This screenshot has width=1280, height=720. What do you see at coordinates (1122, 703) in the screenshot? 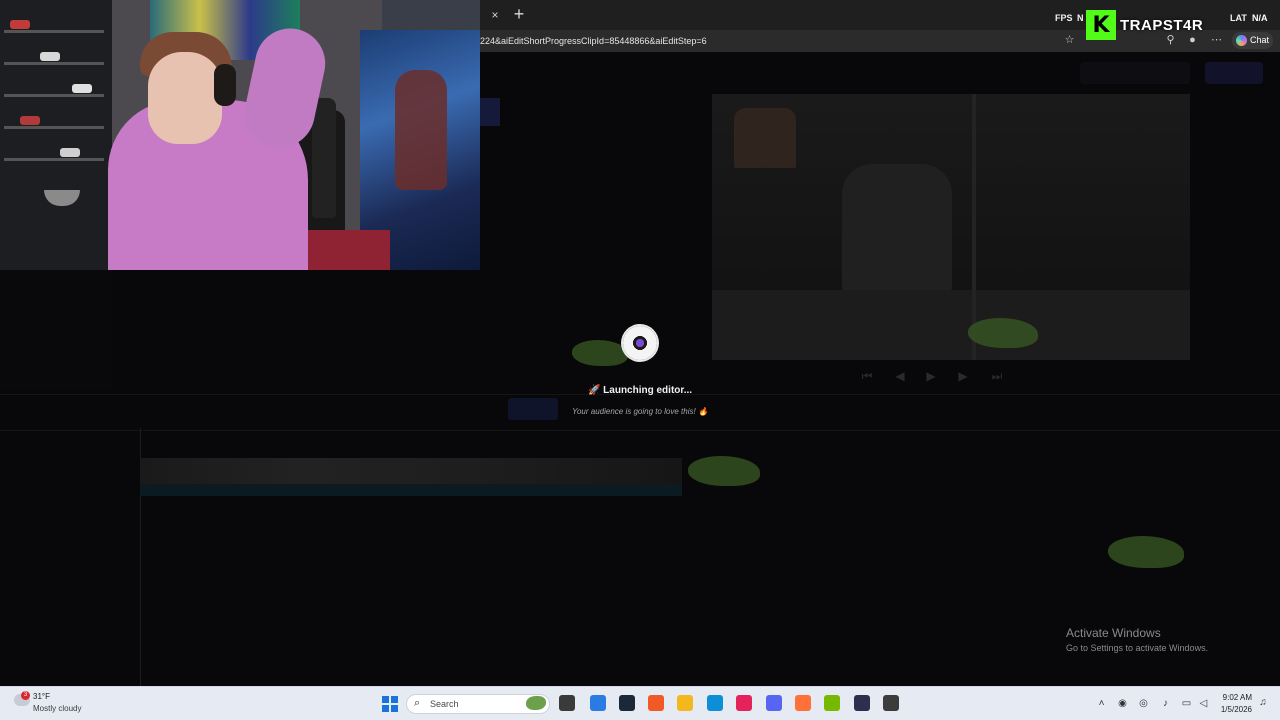
I see `steam-tray-icon: ◉` at bounding box center [1122, 703].